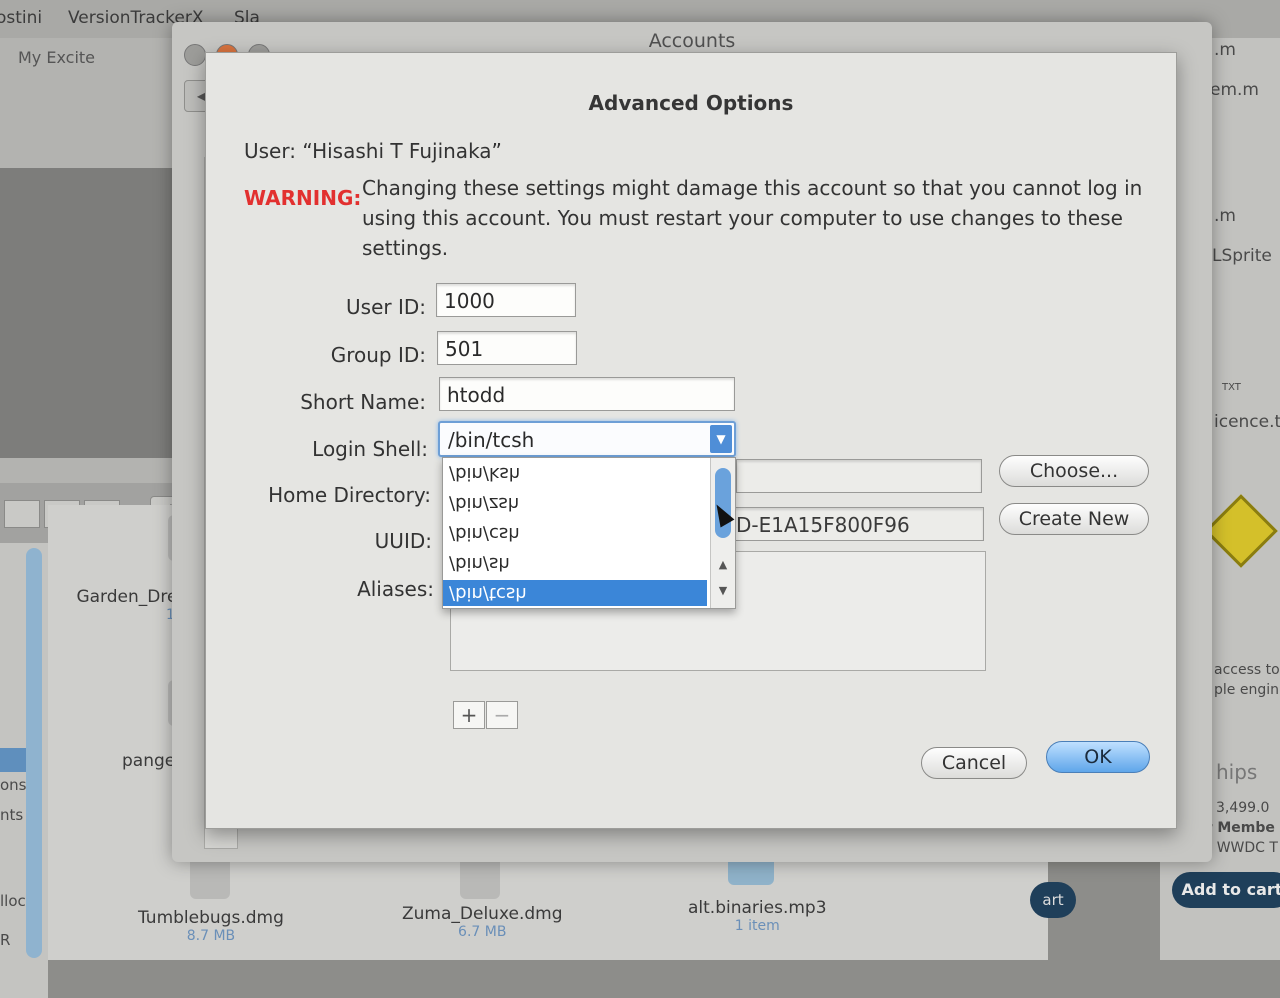 This screenshot has height=998, width=1280. Describe the element at coordinates (1237, 772) in the screenshot. I see `promo-ships-text: hips` at that location.